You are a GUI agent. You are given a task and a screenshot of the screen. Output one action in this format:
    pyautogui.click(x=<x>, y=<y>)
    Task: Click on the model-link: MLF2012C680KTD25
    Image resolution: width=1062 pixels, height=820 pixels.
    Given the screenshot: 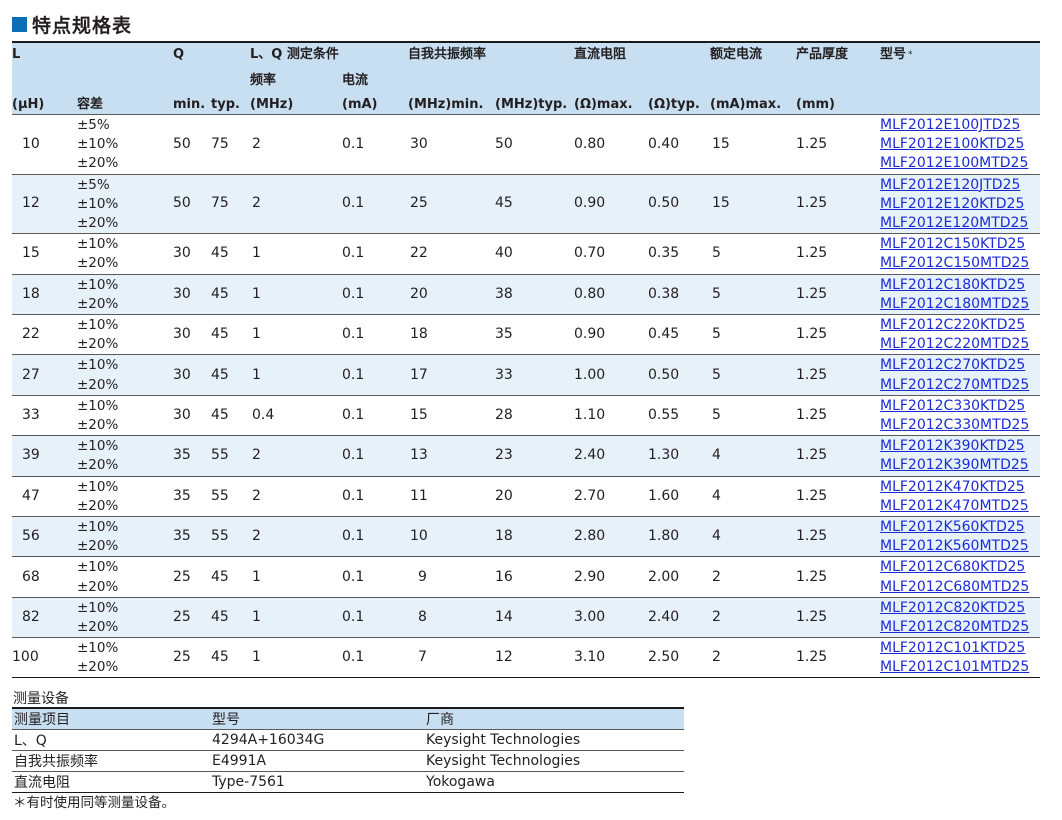 What is the action you would take?
    pyautogui.click(x=954, y=567)
    